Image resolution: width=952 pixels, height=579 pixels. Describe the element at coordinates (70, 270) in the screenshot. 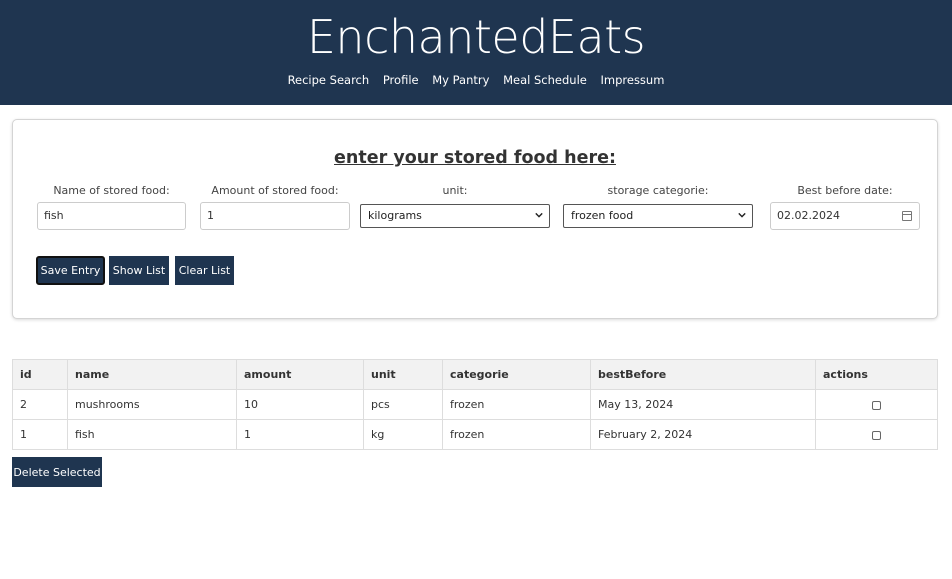

I see `save-entry-button: Save Entry` at that location.